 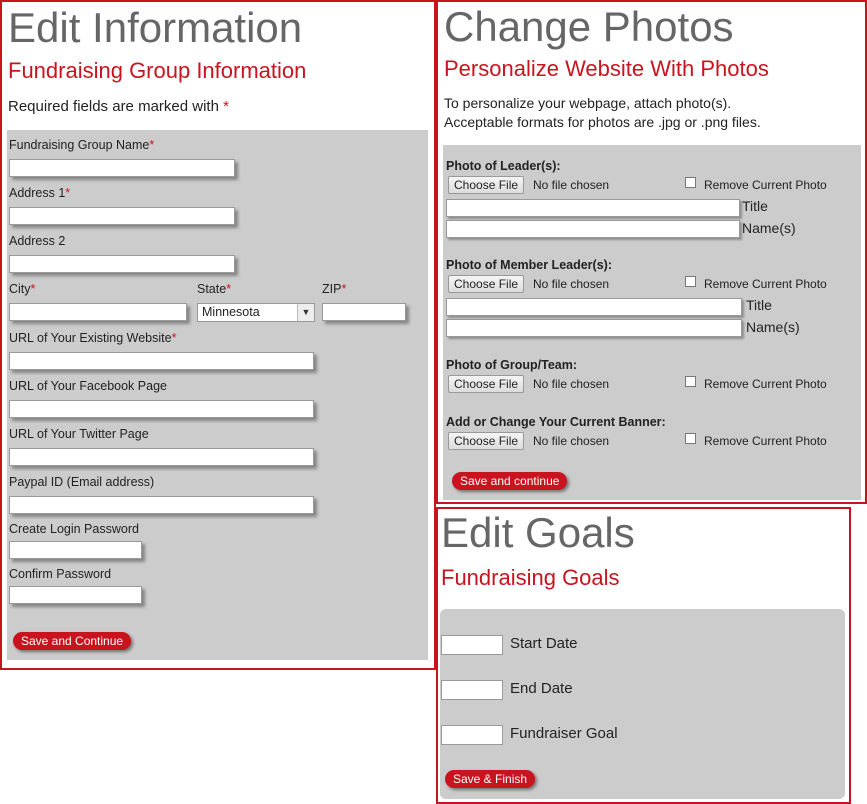 What do you see at coordinates (690, 281) in the screenshot?
I see `member-leader-remove-checkbox` at bounding box center [690, 281].